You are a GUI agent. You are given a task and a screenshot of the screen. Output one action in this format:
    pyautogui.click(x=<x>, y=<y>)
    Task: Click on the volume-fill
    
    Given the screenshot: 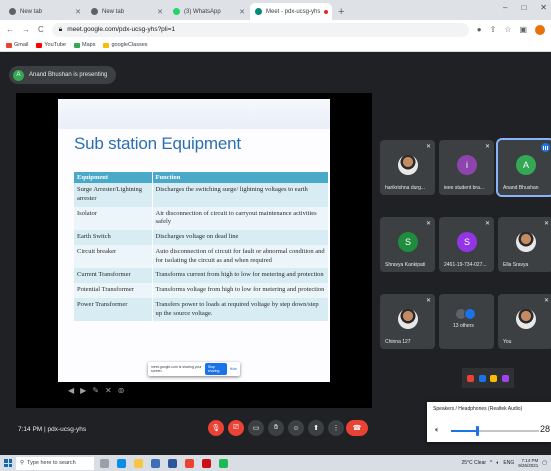 What is the action you would take?
    pyautogui.click(x=463, y=431)
    